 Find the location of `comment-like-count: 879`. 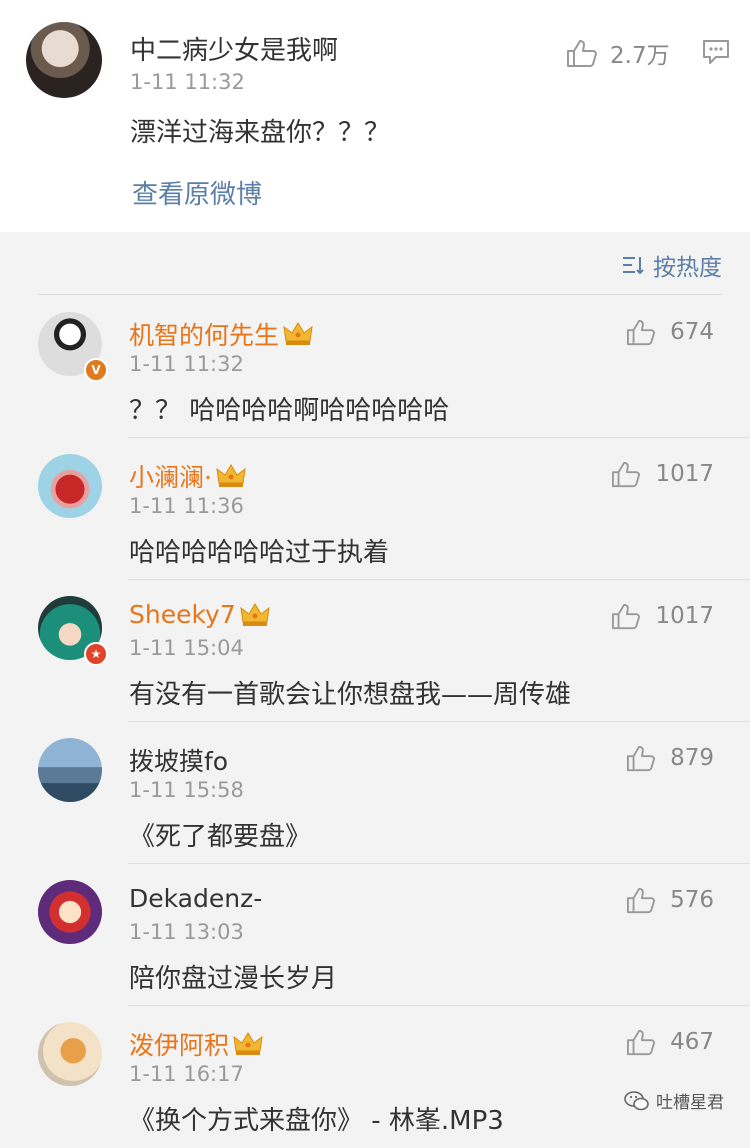

comment-like-count: 879 is located at coordinates (692, 758).